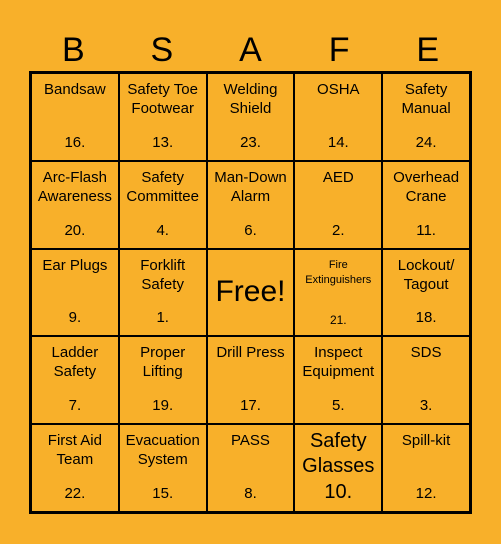 This screenshot has height=544, width=501. What do you see at coordinates (162, 318) in the screenshot?
I see `cell-number: 1.` at bounding box center [162, 318].